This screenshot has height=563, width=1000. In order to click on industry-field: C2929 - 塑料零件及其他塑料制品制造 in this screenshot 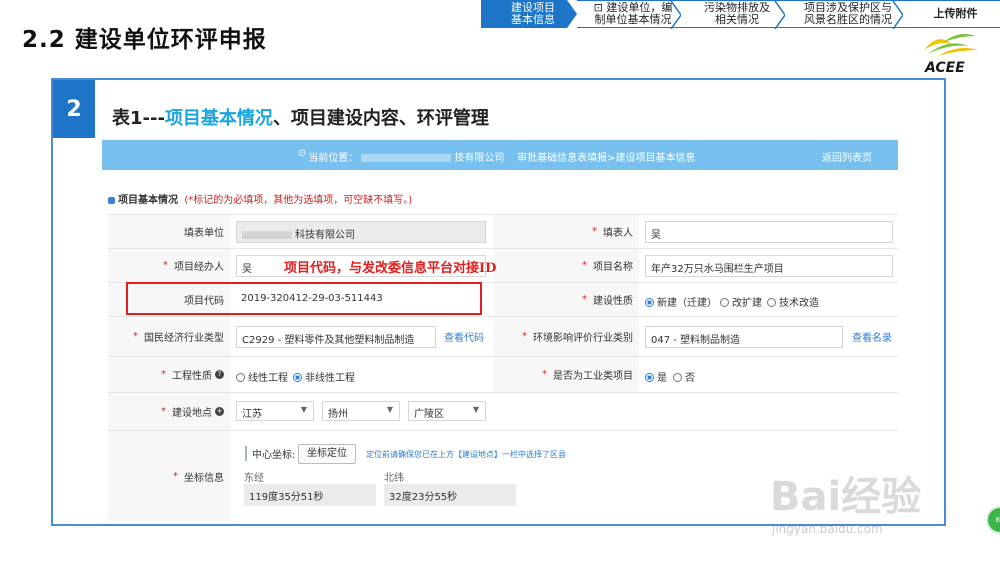, I will do `click(336, 337)`.